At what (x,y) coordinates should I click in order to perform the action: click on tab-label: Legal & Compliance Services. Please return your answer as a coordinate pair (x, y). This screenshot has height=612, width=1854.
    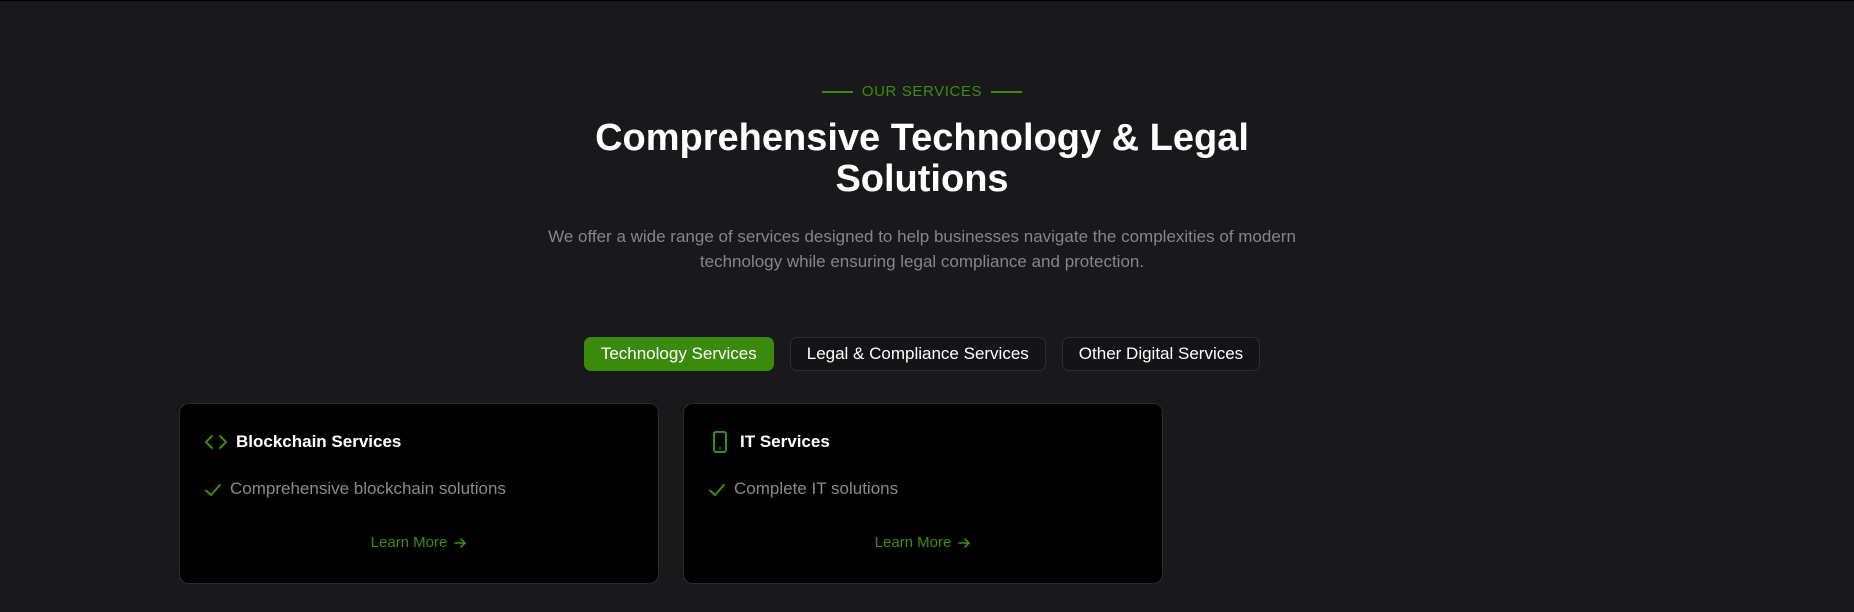
    Looking at the image, I should click on (917, 353).